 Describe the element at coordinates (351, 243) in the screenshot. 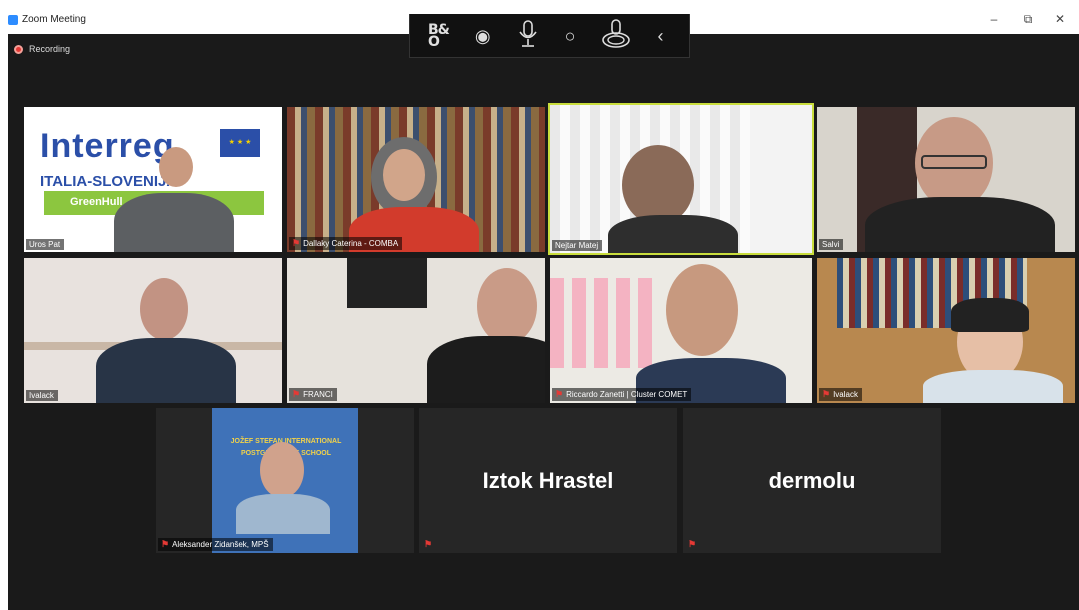

I see `participant-name: Dallaky Caterina - COMBA` at that location.